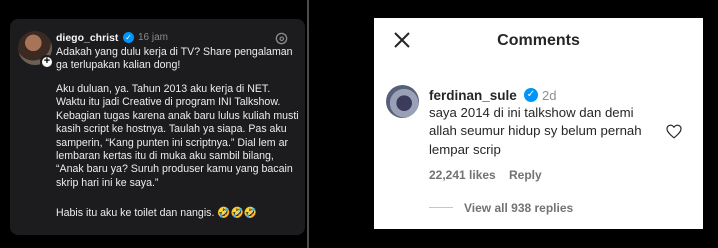  What do you see at coordinates (156, 213) in the screenshot?
I see `post-paragraph: Habis itu aku ke toilet dan nangis. 🤣🤣🤣` at bounding box center [156, 213].